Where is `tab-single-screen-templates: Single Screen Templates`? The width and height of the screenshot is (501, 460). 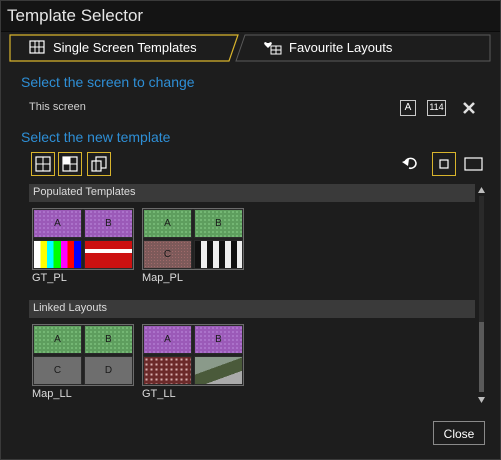
tab-single-screen-templates: Single Screen Templates is located at coordinates (125, 48).